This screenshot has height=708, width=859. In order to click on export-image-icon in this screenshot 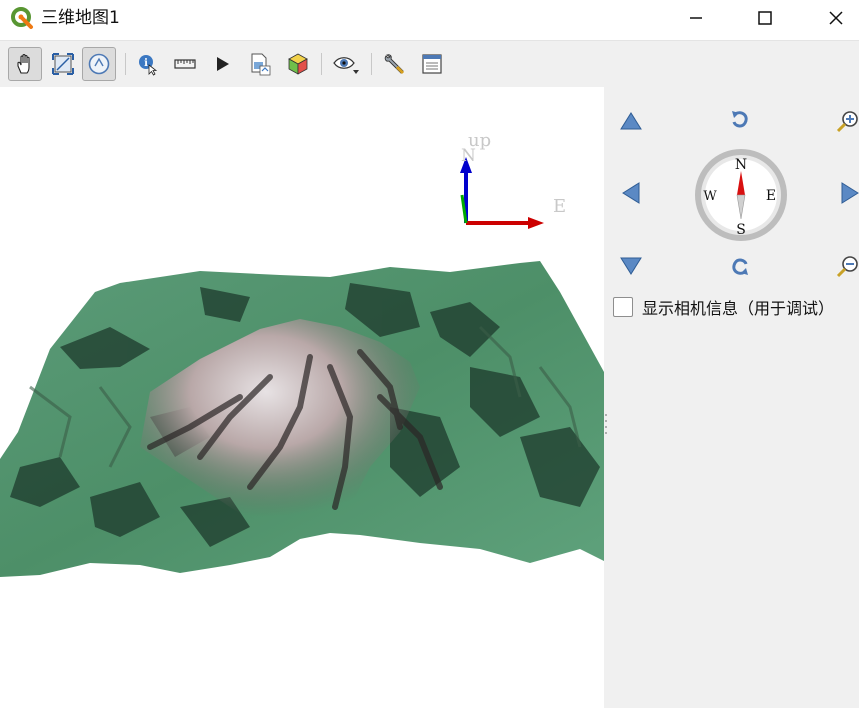, I will do `click(261, 64)`.